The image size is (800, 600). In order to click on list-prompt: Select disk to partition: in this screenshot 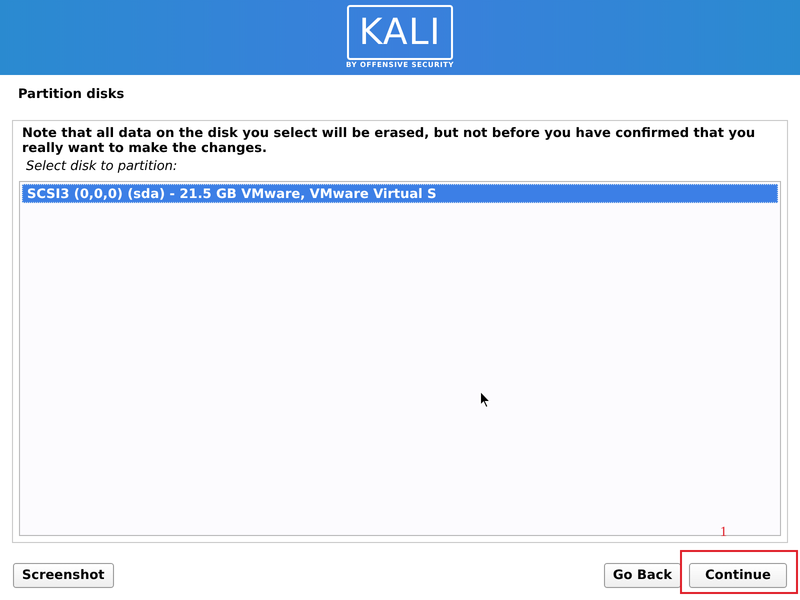, I will do `click(101, 167)`.